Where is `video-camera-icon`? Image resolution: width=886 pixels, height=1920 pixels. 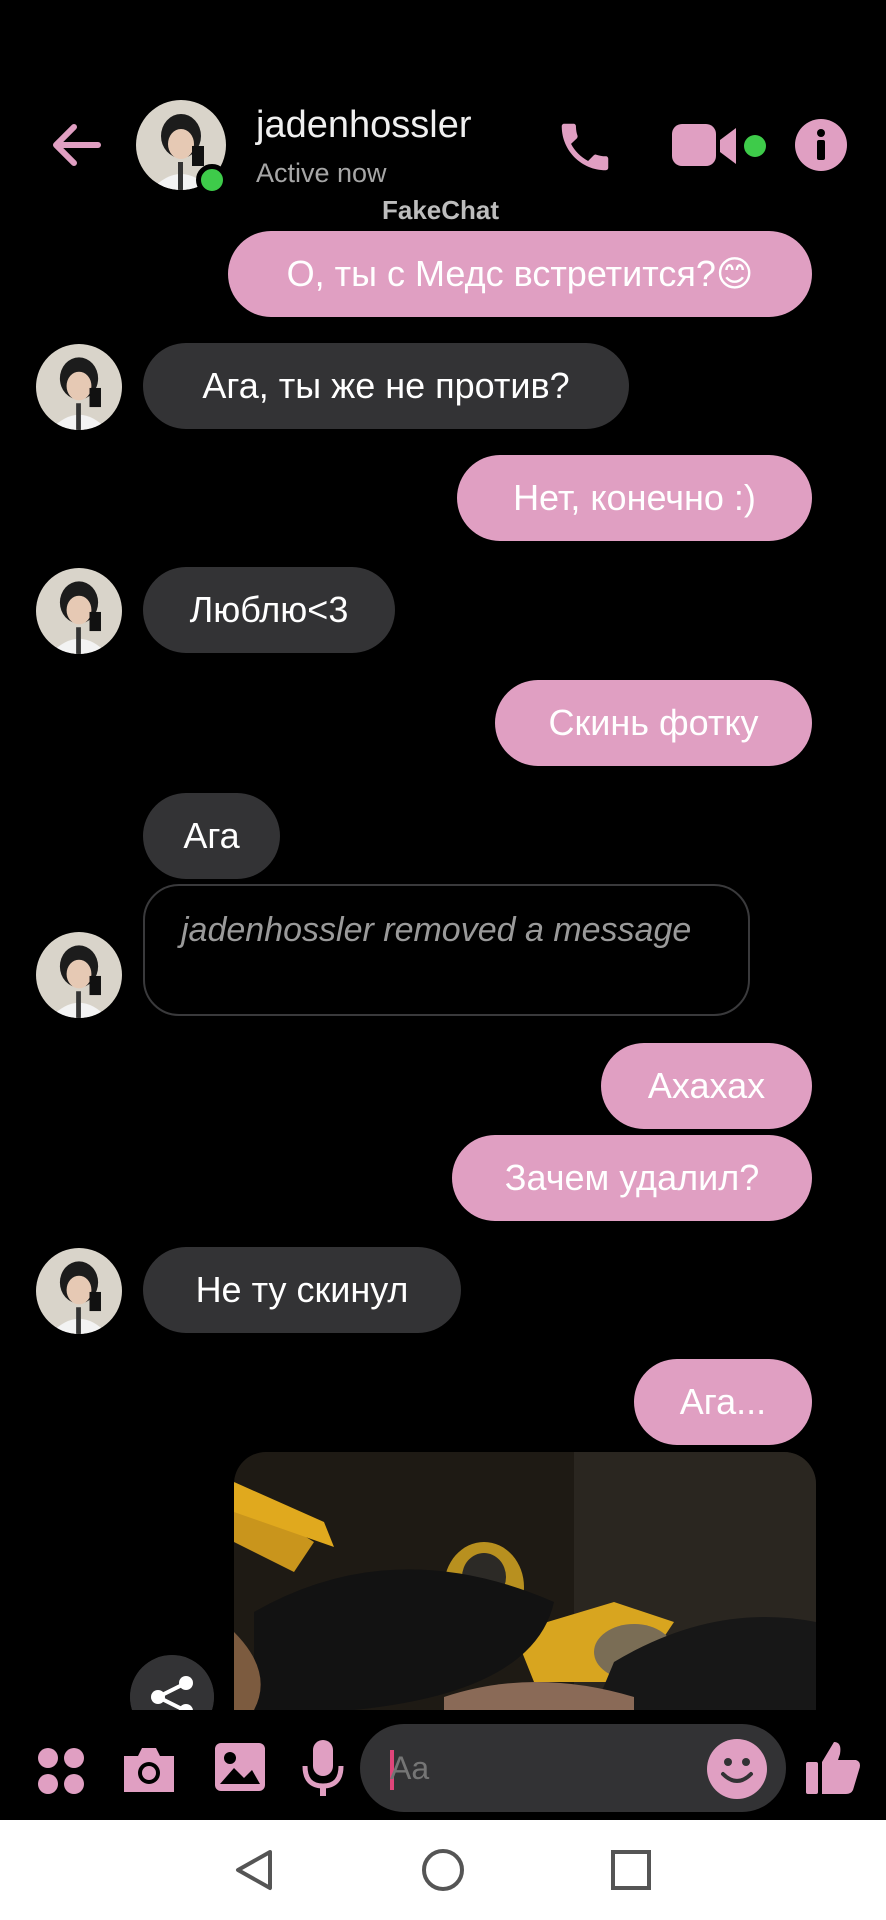
video-camera-icon is located at coordinates (707, 146).